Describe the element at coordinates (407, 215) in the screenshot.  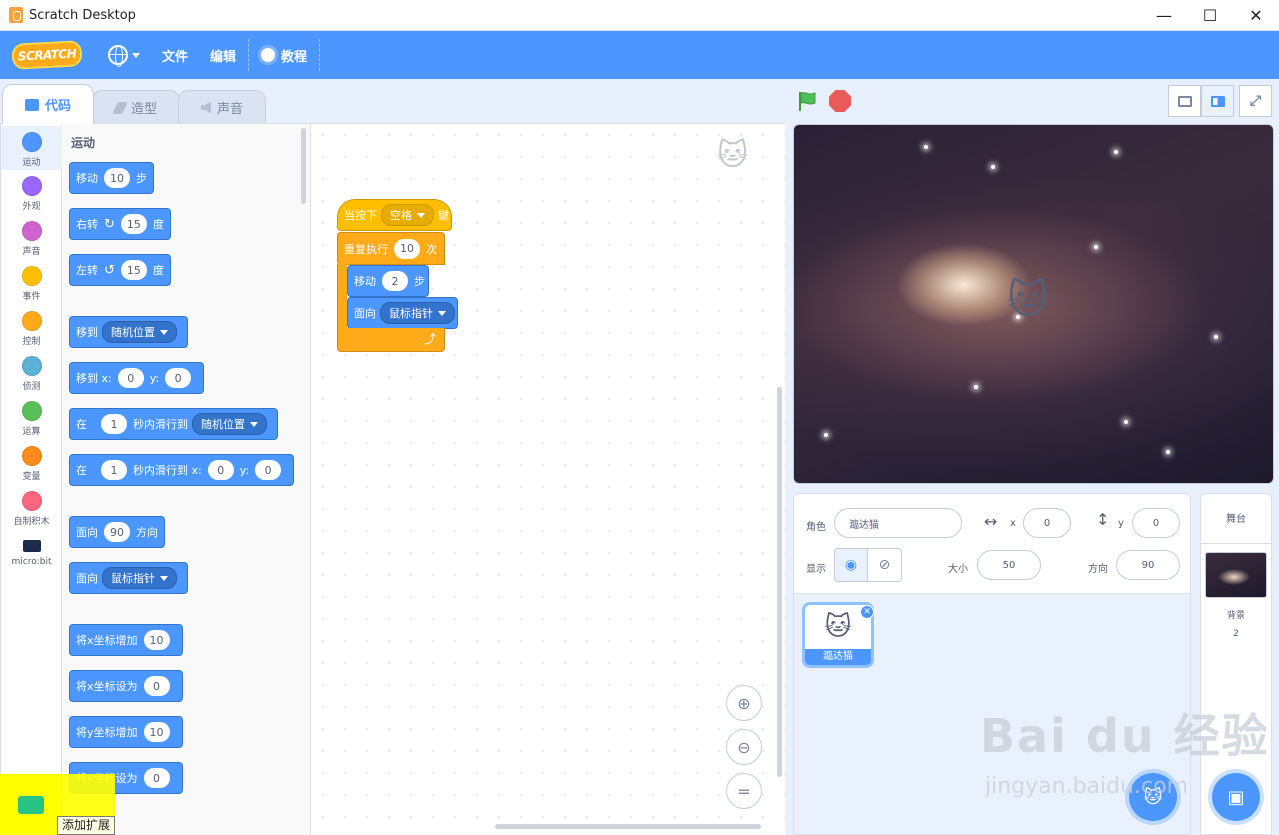
I see `key-dropdown: 空格` at that location.